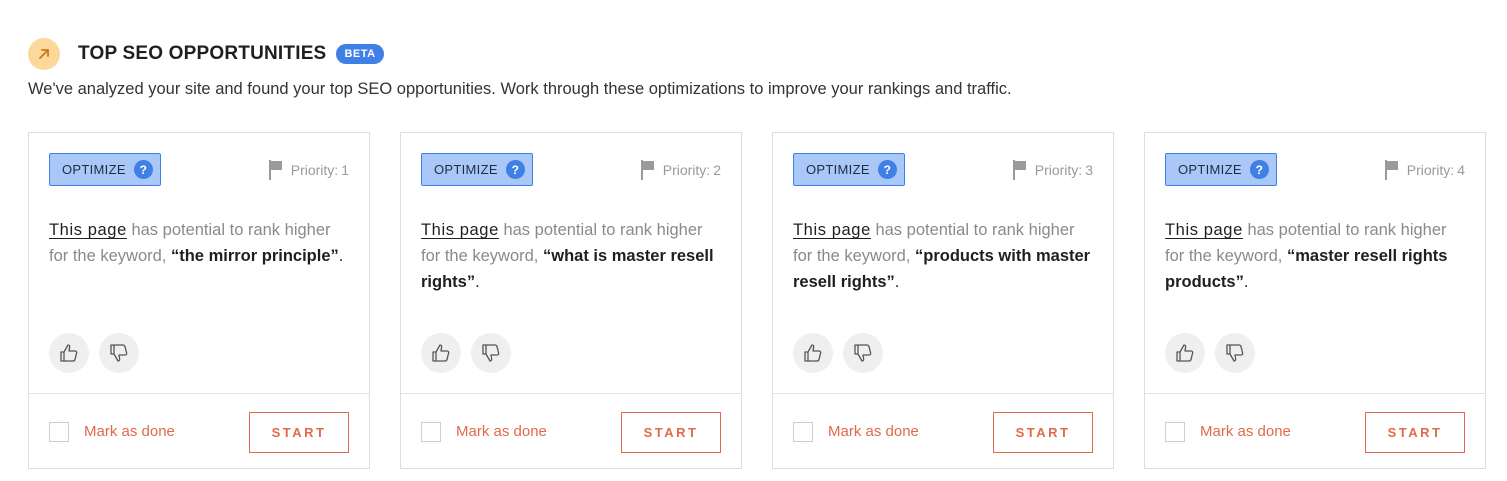  What do you see at coordinates (44, 54) in the screenshot?
I see `arrow-up-right-icon` at bounding box center [44, 54].